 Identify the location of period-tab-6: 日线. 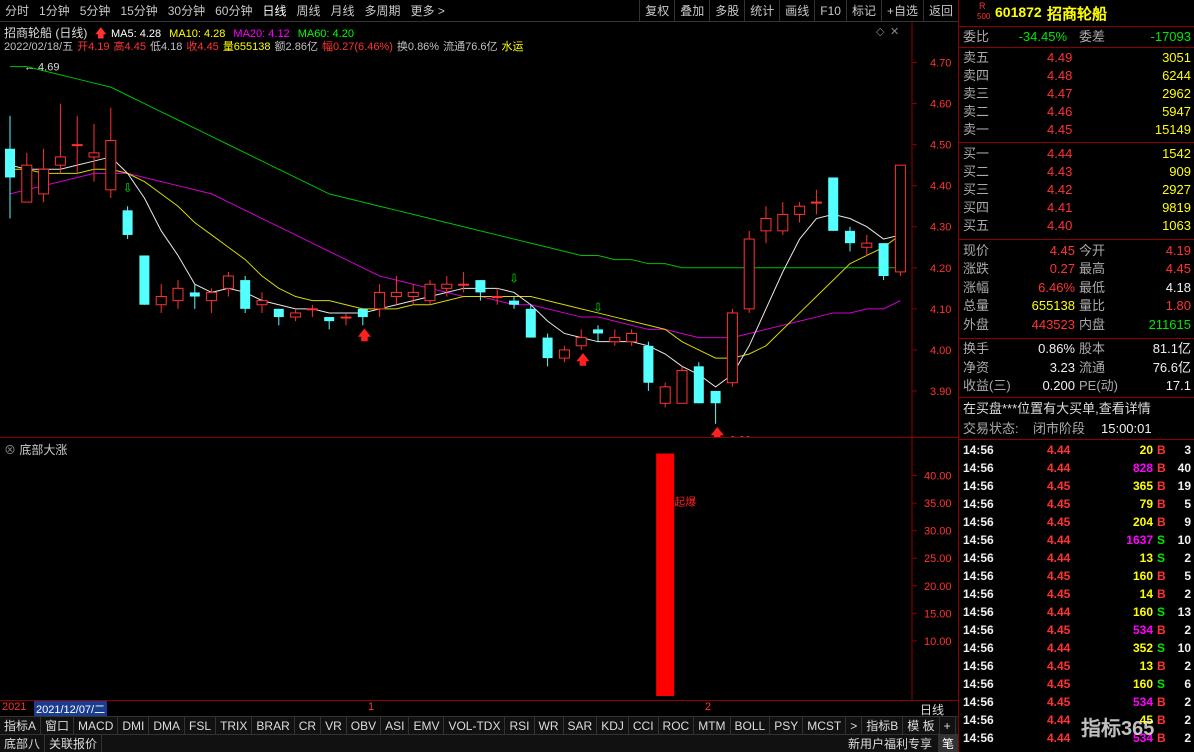
(274, 11).